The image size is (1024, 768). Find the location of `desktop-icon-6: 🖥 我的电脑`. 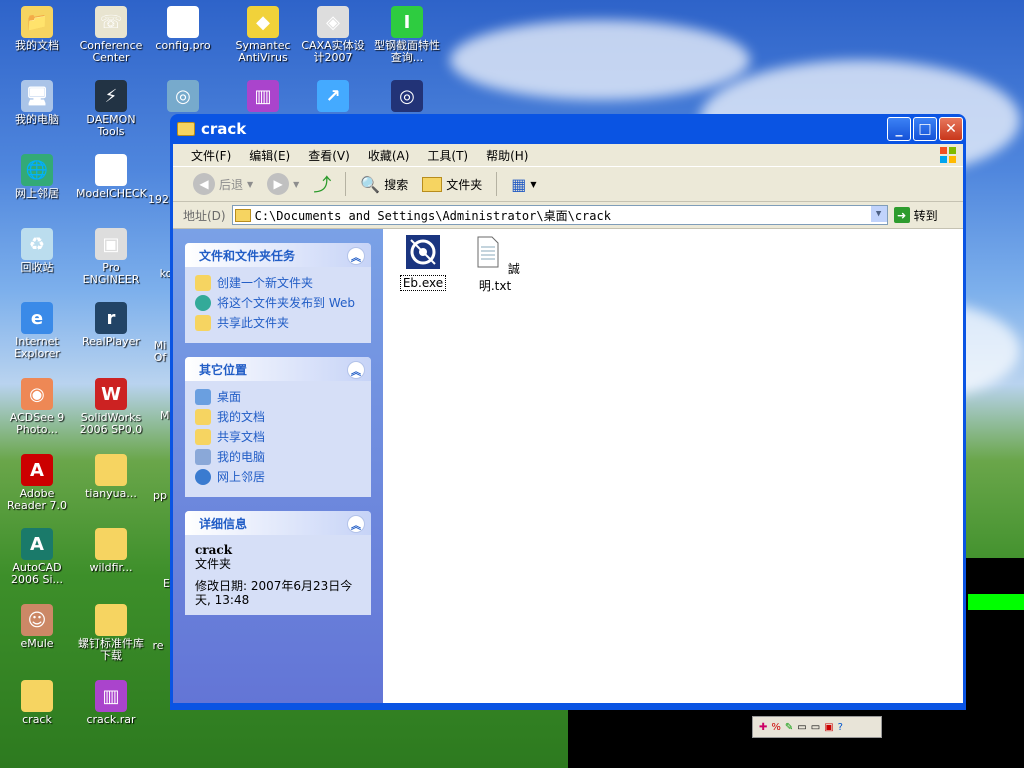

desktop-icon-6: 🖥 我的电脑 is located at coordinates (37, 103).